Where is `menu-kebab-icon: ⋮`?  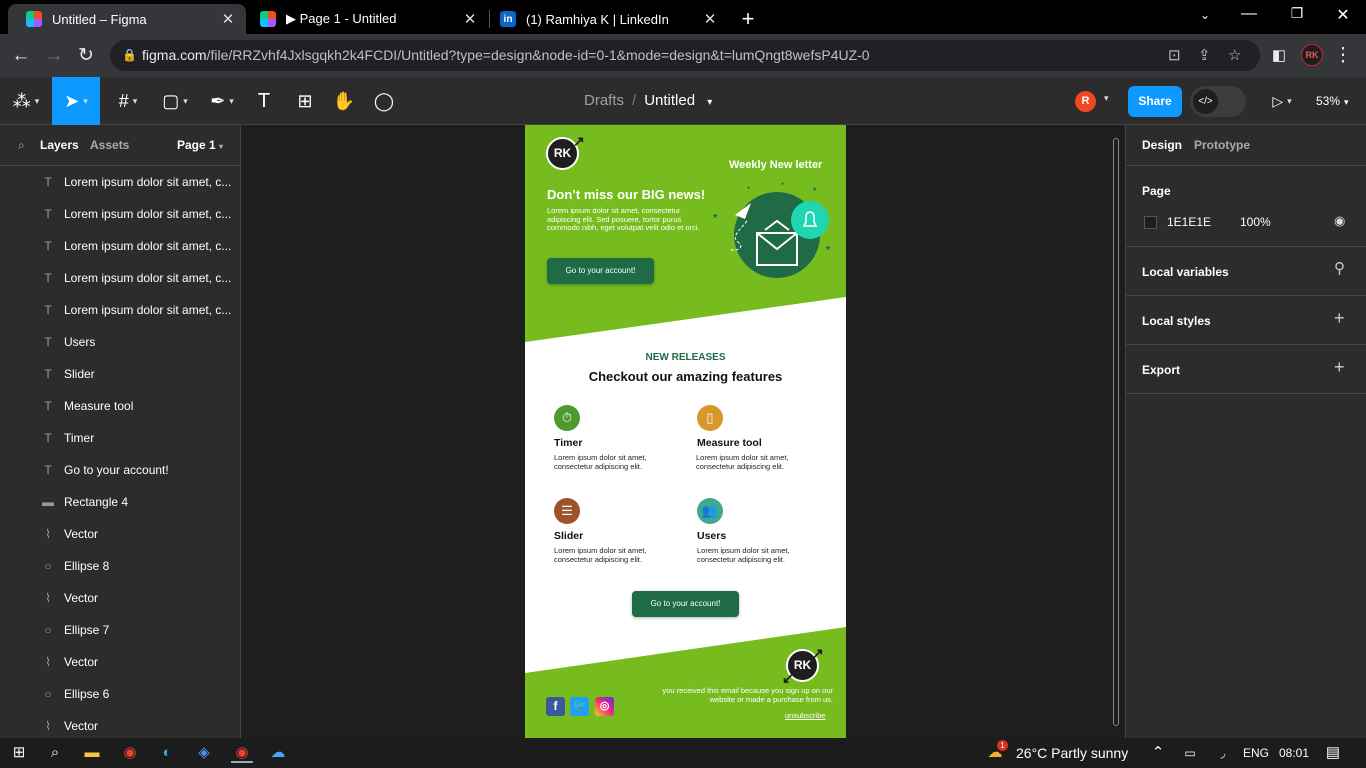
menu-kebab-icon: ⋮ is located at coordinates (1343, 56).